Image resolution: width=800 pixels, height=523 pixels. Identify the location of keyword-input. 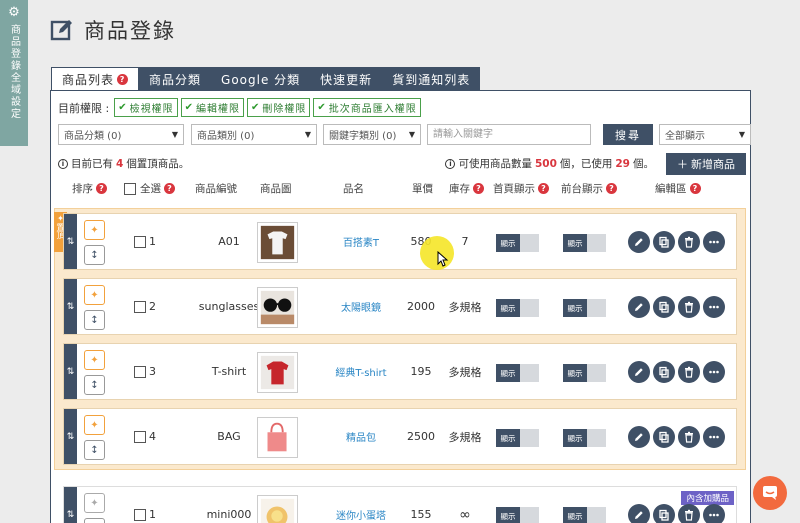
(509, 134).